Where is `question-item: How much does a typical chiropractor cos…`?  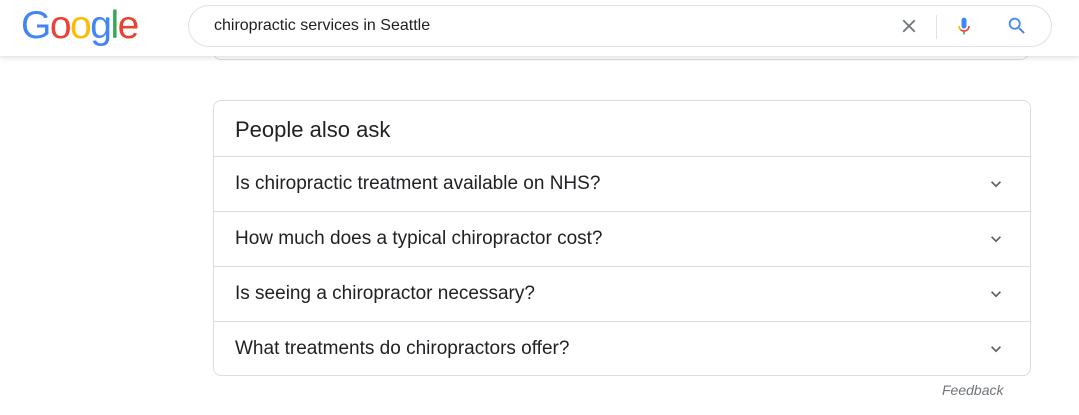
question-item: How much does a typical chiropractor cos… is located at coordinates (622, 238).